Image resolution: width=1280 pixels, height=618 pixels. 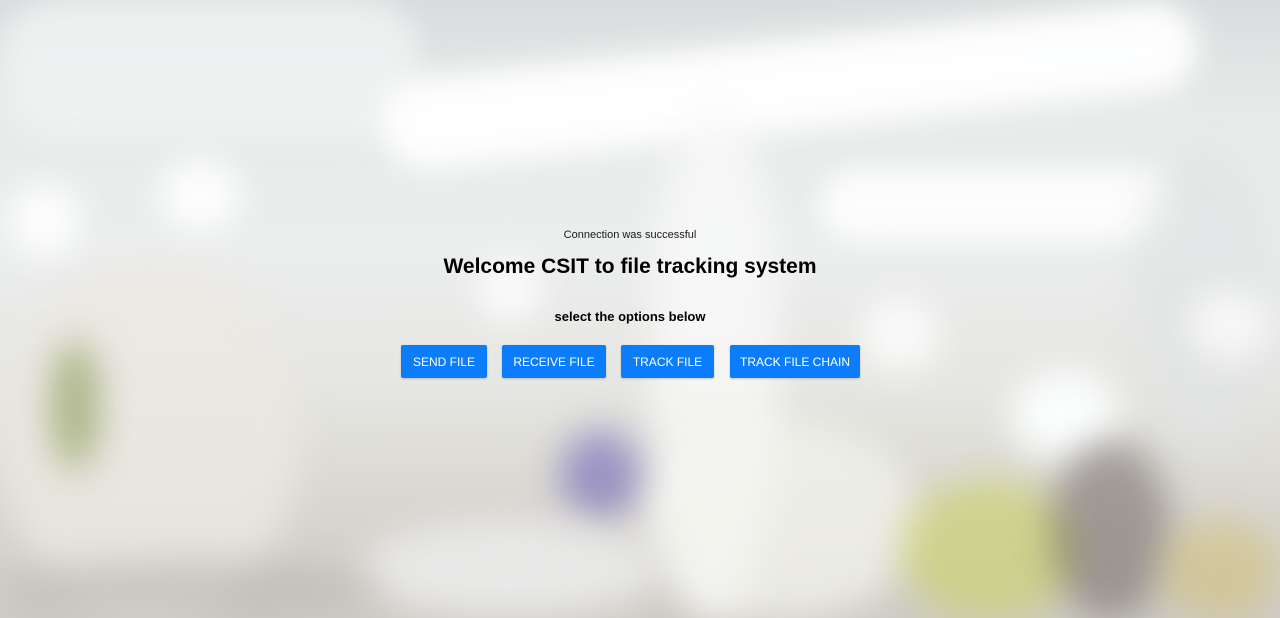 I want to click on receive-file-button: RECEIVE FILE, so click(x=554, y=361).